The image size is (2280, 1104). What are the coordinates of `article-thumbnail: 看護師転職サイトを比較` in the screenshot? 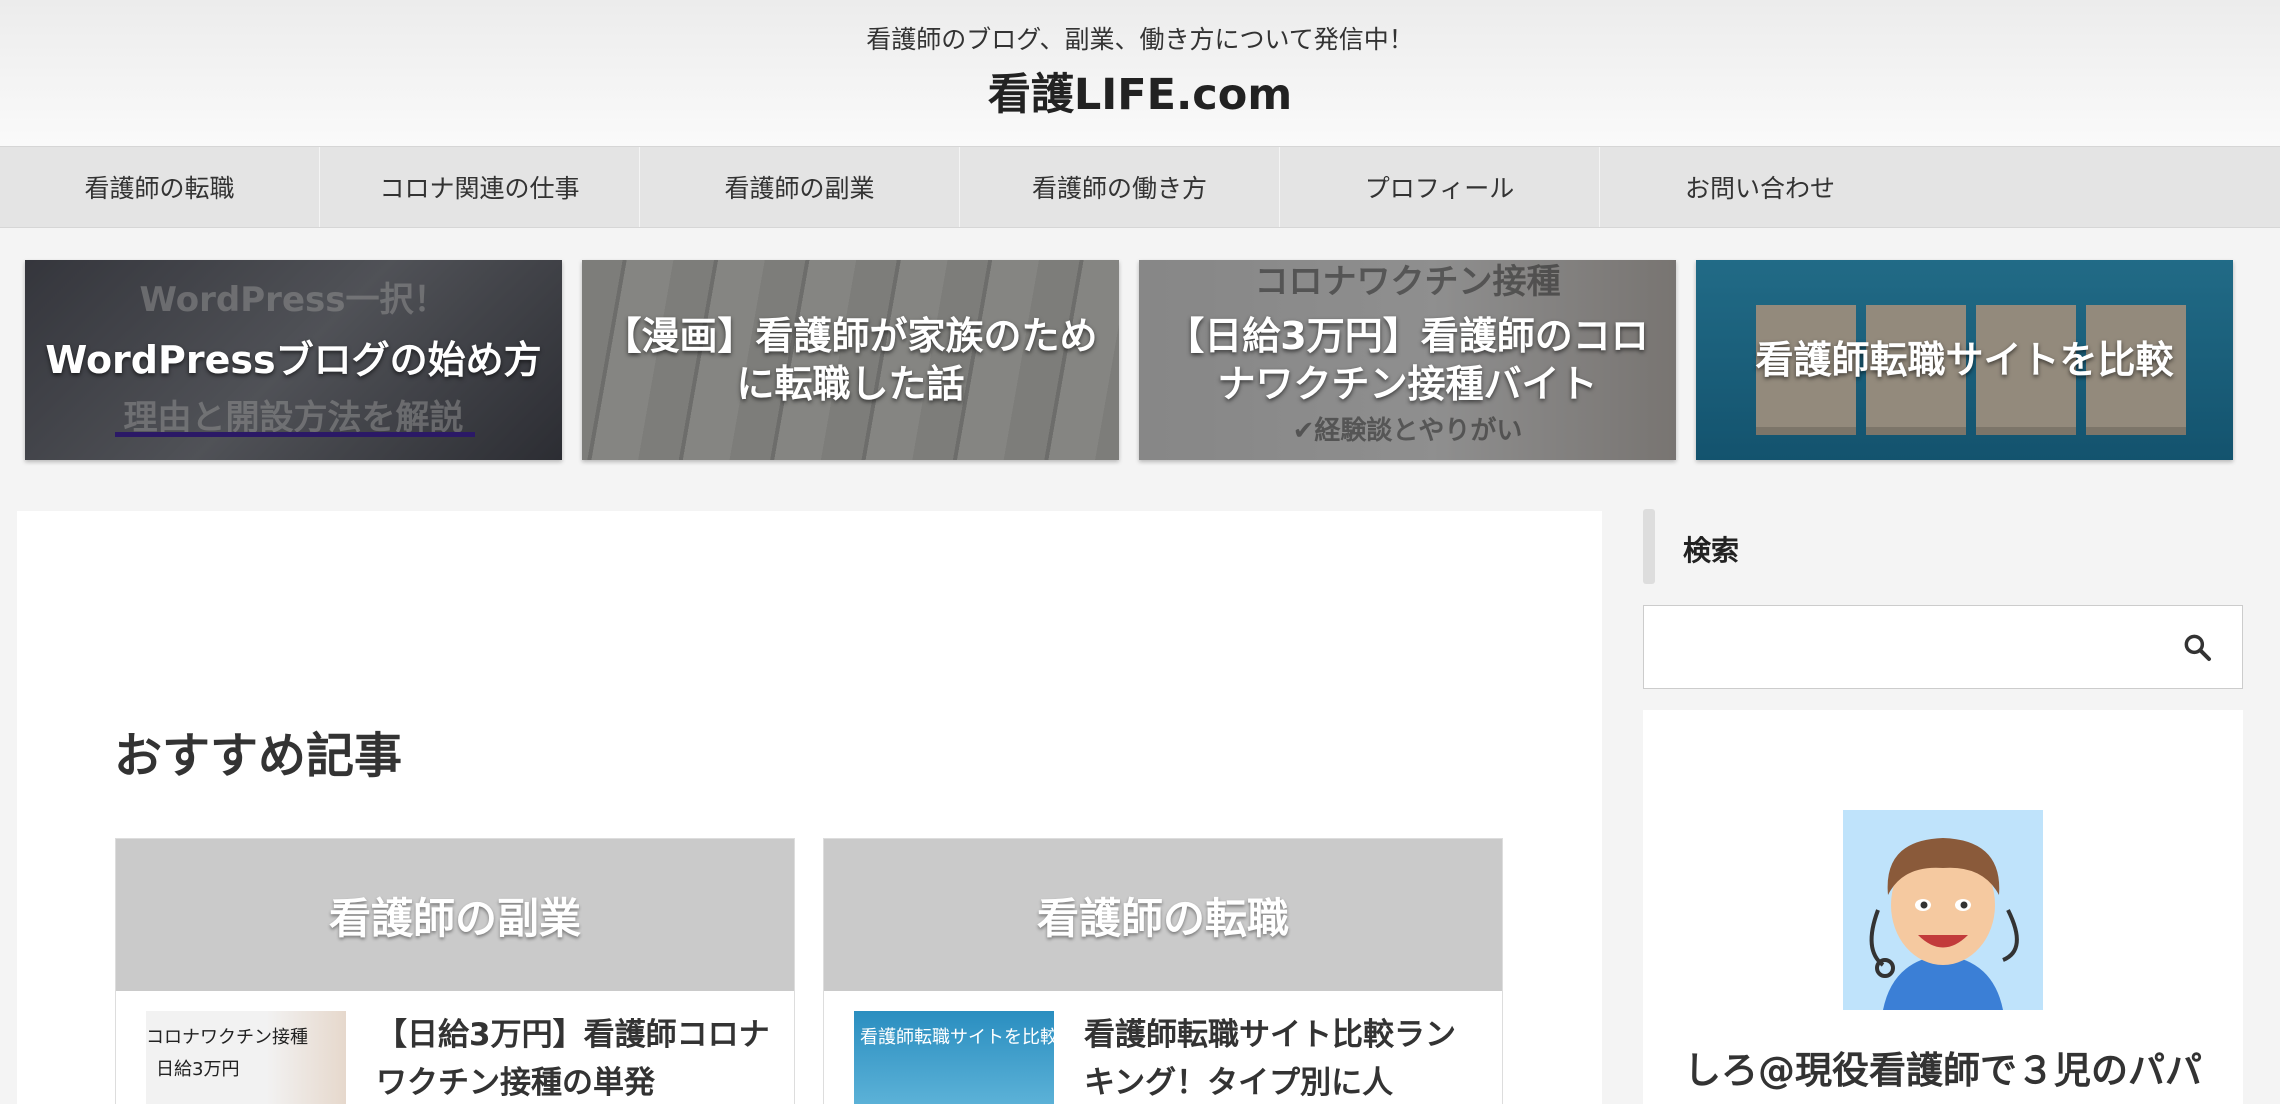 It's located at (954, 1057).